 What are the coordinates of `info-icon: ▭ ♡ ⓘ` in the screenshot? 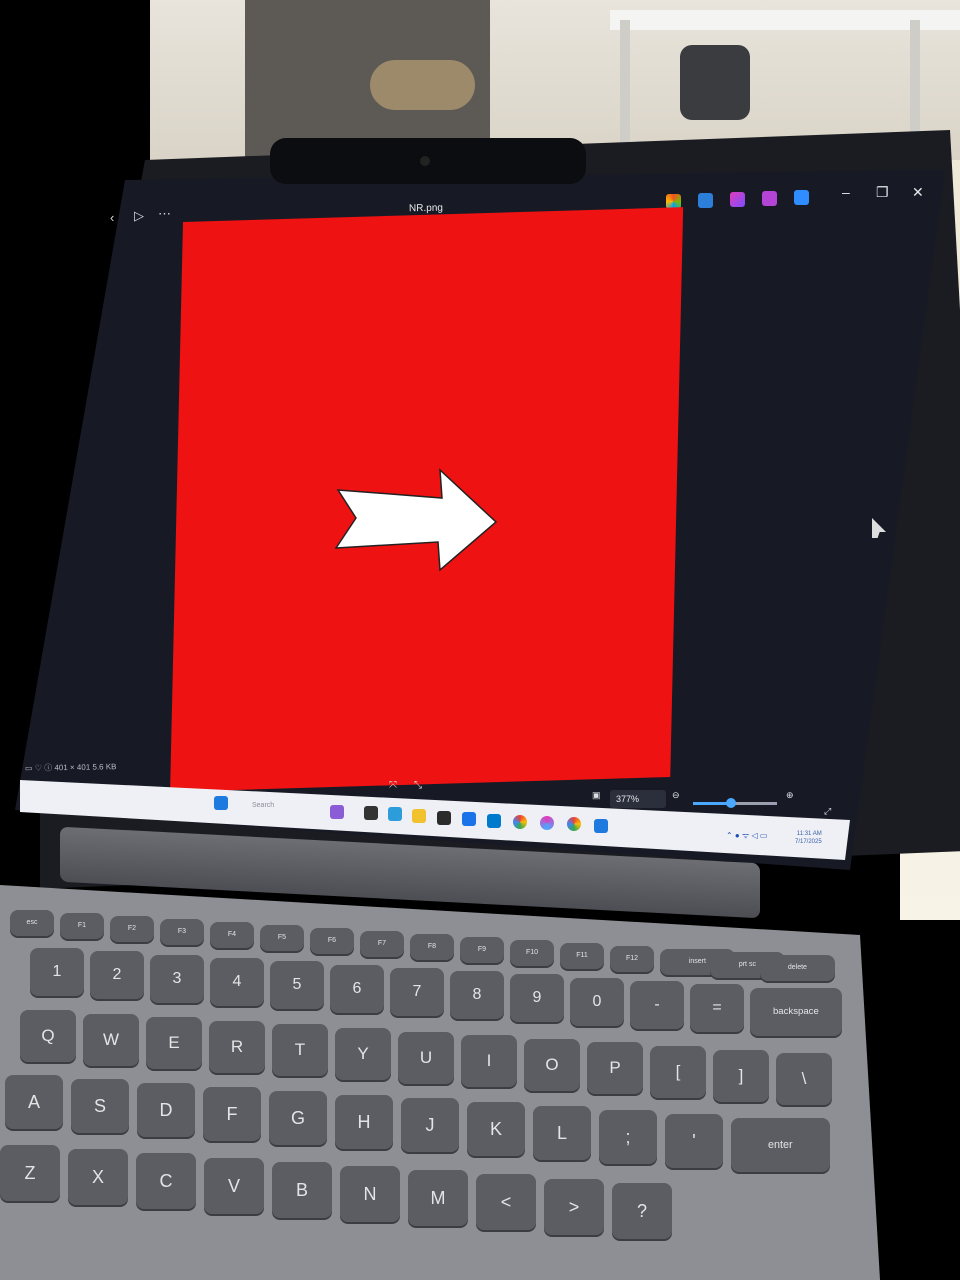 It's located at (38, 767).